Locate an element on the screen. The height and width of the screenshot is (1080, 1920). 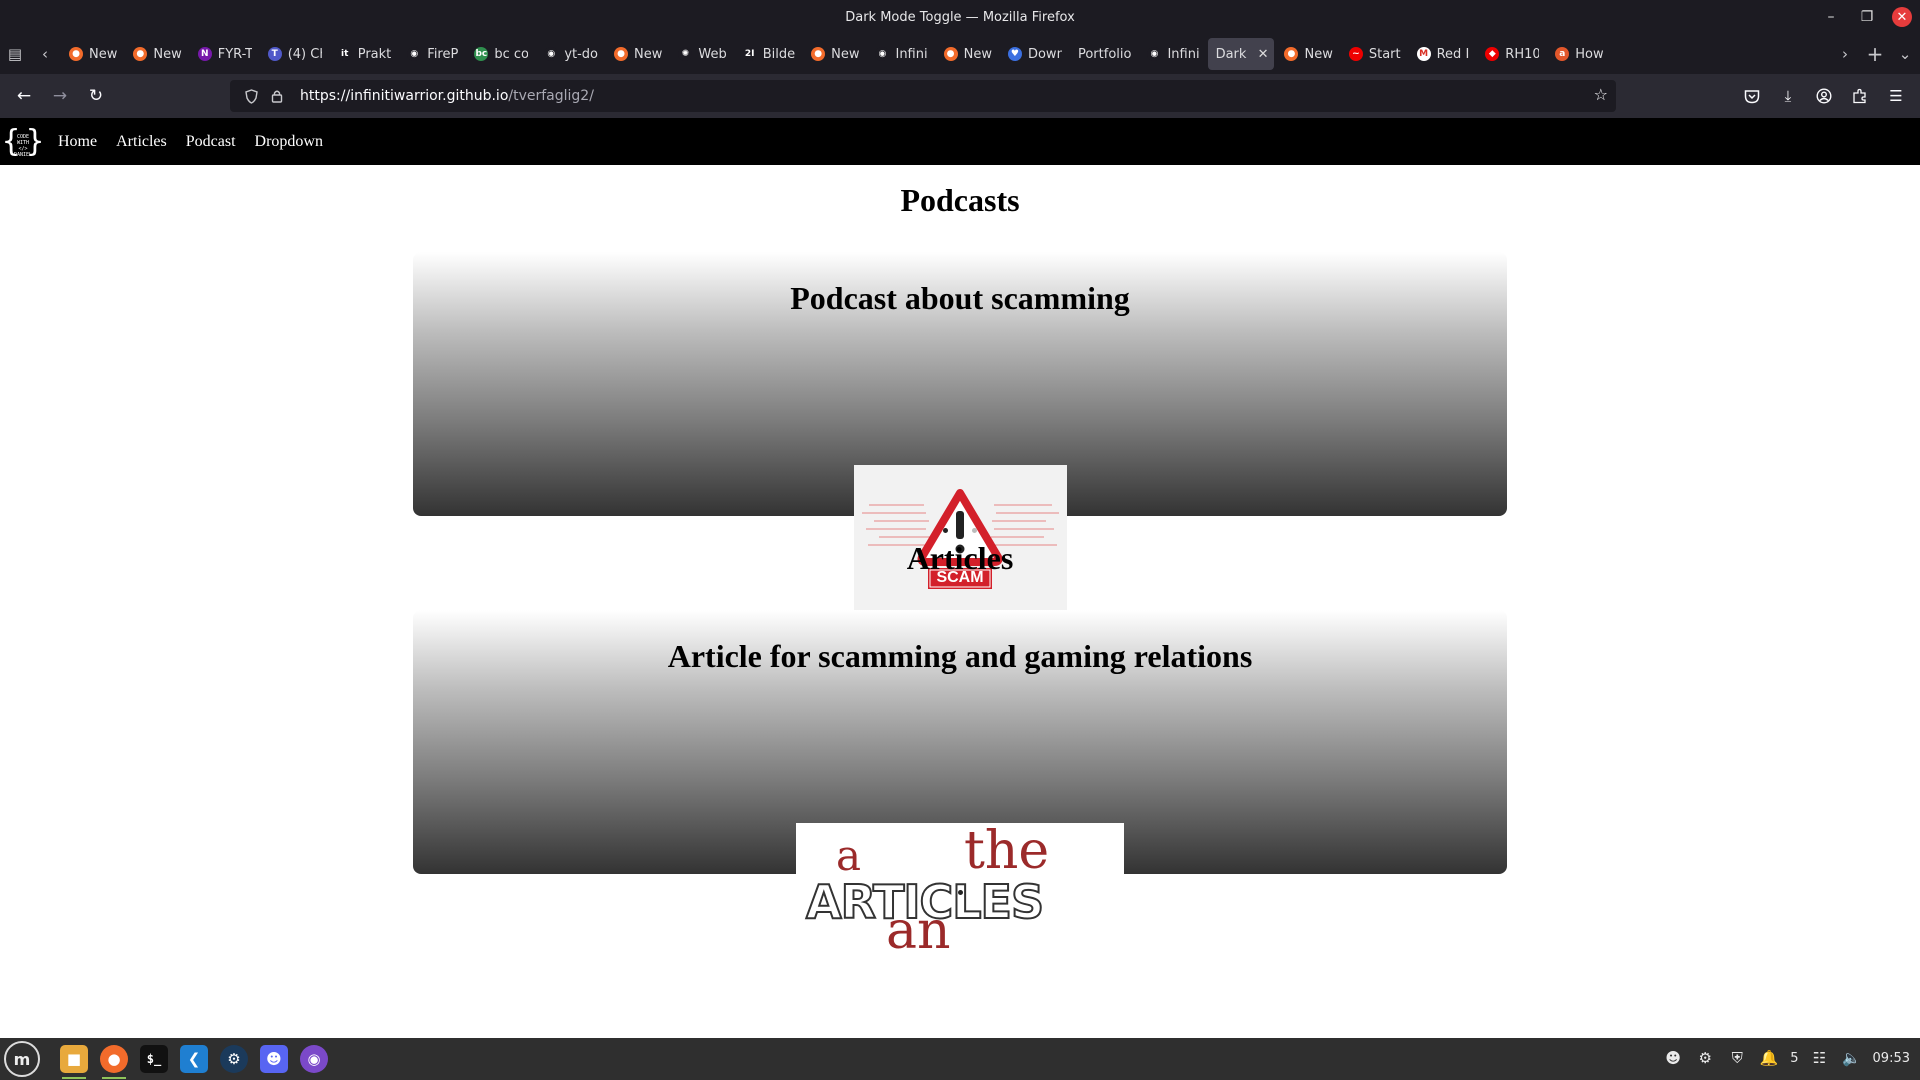
tab-10: ✺ Web is located at coordinates (701, 54).